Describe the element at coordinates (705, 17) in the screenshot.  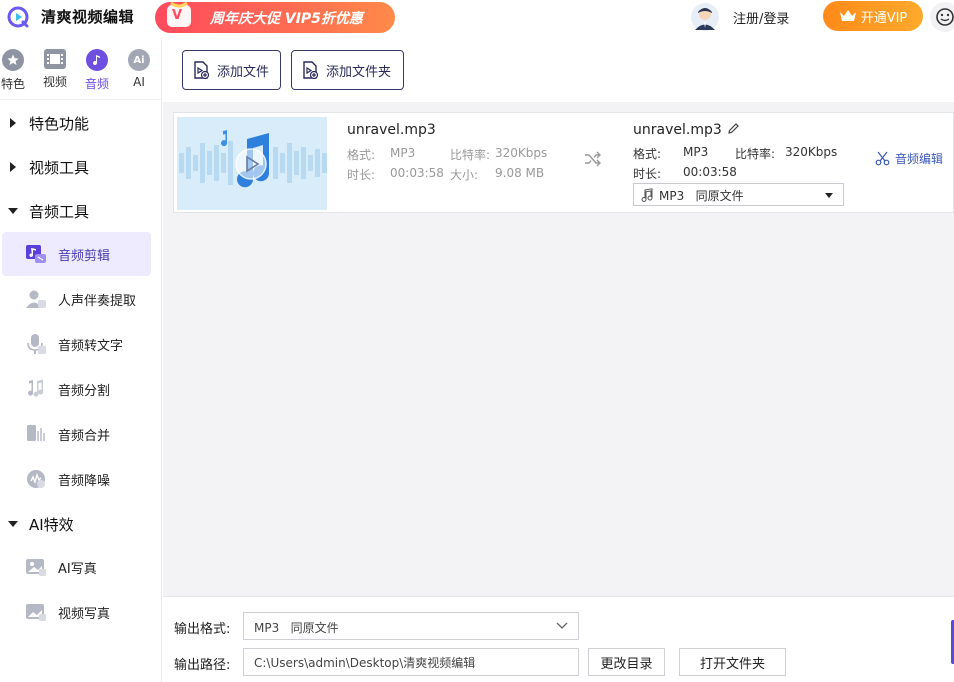
I see `user-avatar-icon` at that location.